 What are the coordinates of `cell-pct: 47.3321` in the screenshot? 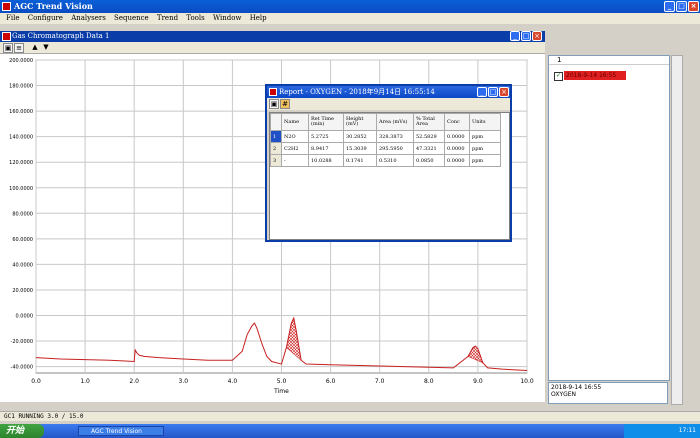 It's located at (429, 148).